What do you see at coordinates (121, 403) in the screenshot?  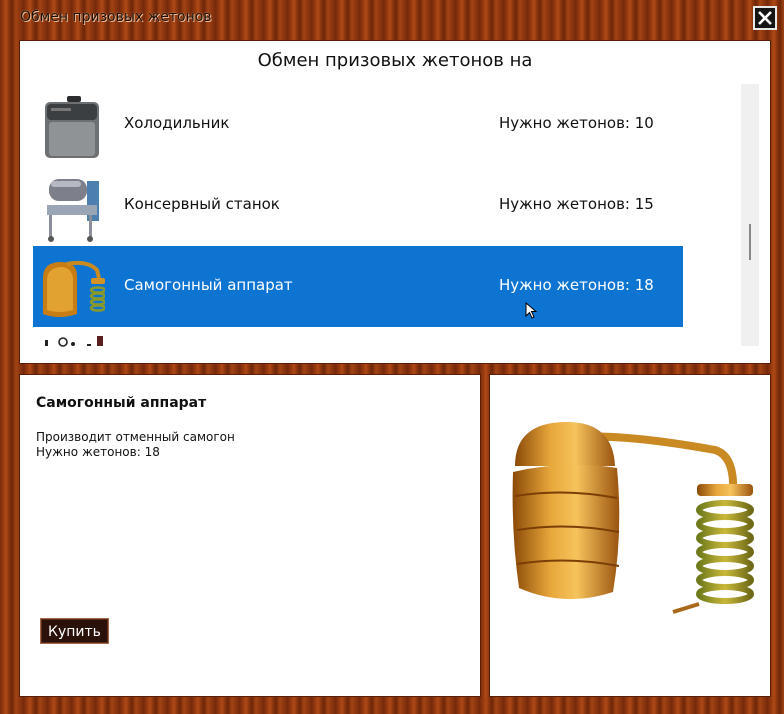 I see `detail-title: Самогонный аппарат` at bounding box center [121, 403].